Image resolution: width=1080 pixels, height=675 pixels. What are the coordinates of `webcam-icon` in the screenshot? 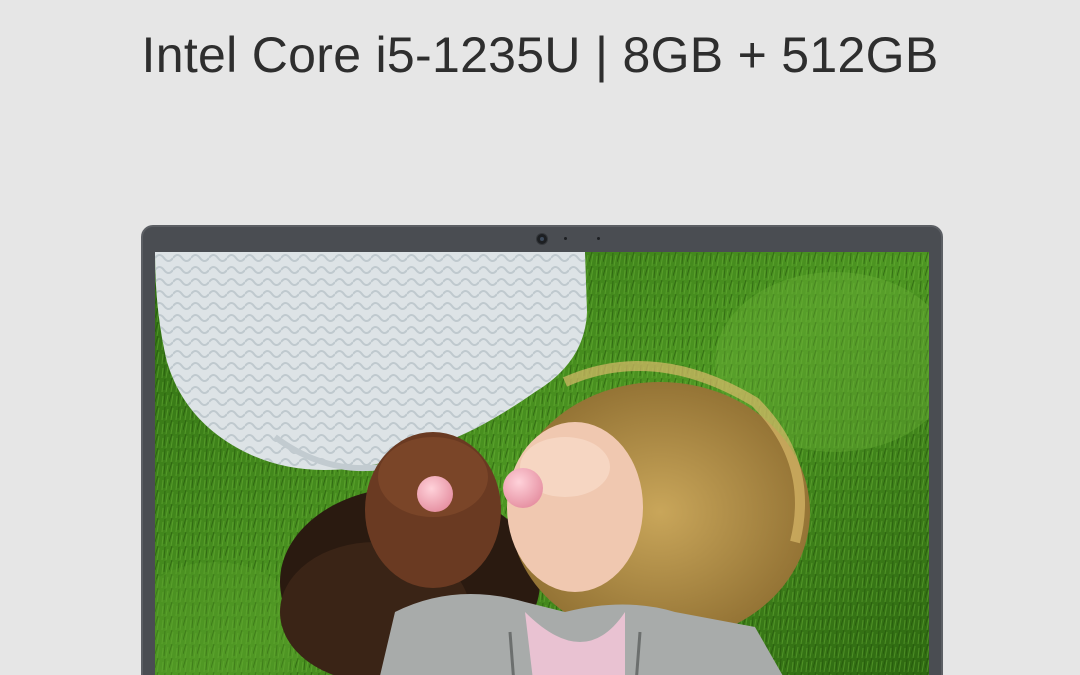 It's located at (542, 239).